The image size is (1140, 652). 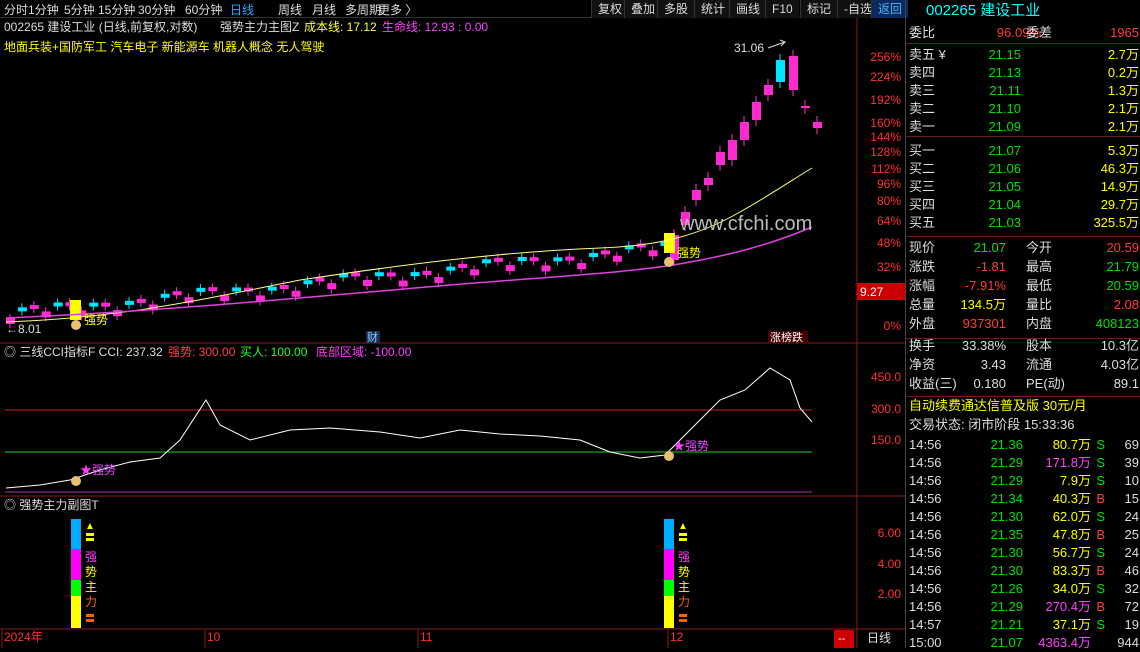 What do you see at coordinates (1023, 151) in the screenshot?
I see `bid-row-0: 买一 21.07 5.3万` at bounding box center [1023, 151].